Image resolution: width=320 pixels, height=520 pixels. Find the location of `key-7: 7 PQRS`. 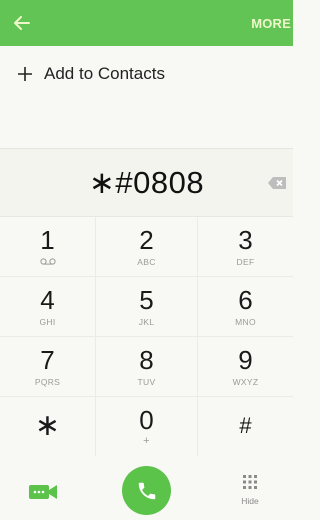

key-7: 7 PQRS is located at coordinates (48, 367).